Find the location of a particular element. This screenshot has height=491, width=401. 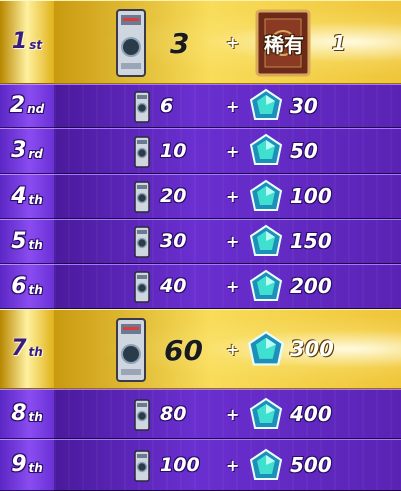

card-quantity: 10 is located at coordinates (173, 151).